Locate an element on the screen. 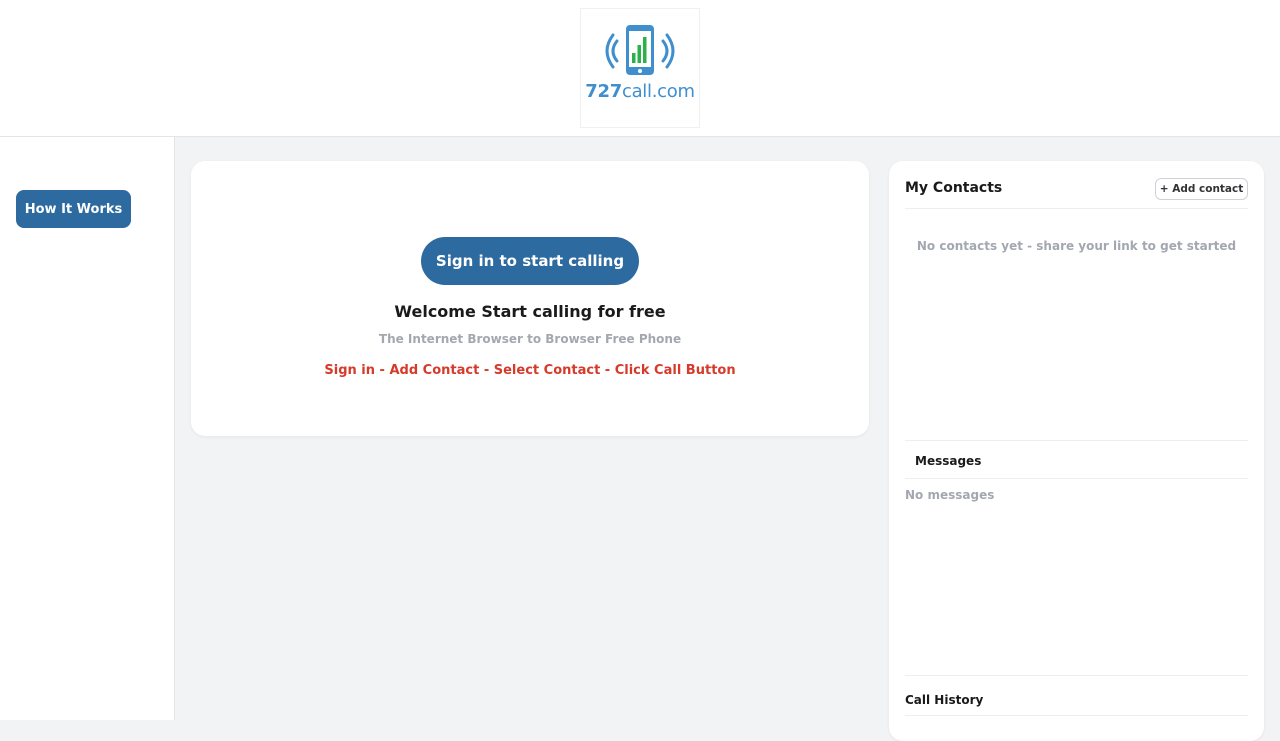 The height and width of the screenshot is (741, 1280). logo-suffix: call.com is located at coordinates (658, 91).